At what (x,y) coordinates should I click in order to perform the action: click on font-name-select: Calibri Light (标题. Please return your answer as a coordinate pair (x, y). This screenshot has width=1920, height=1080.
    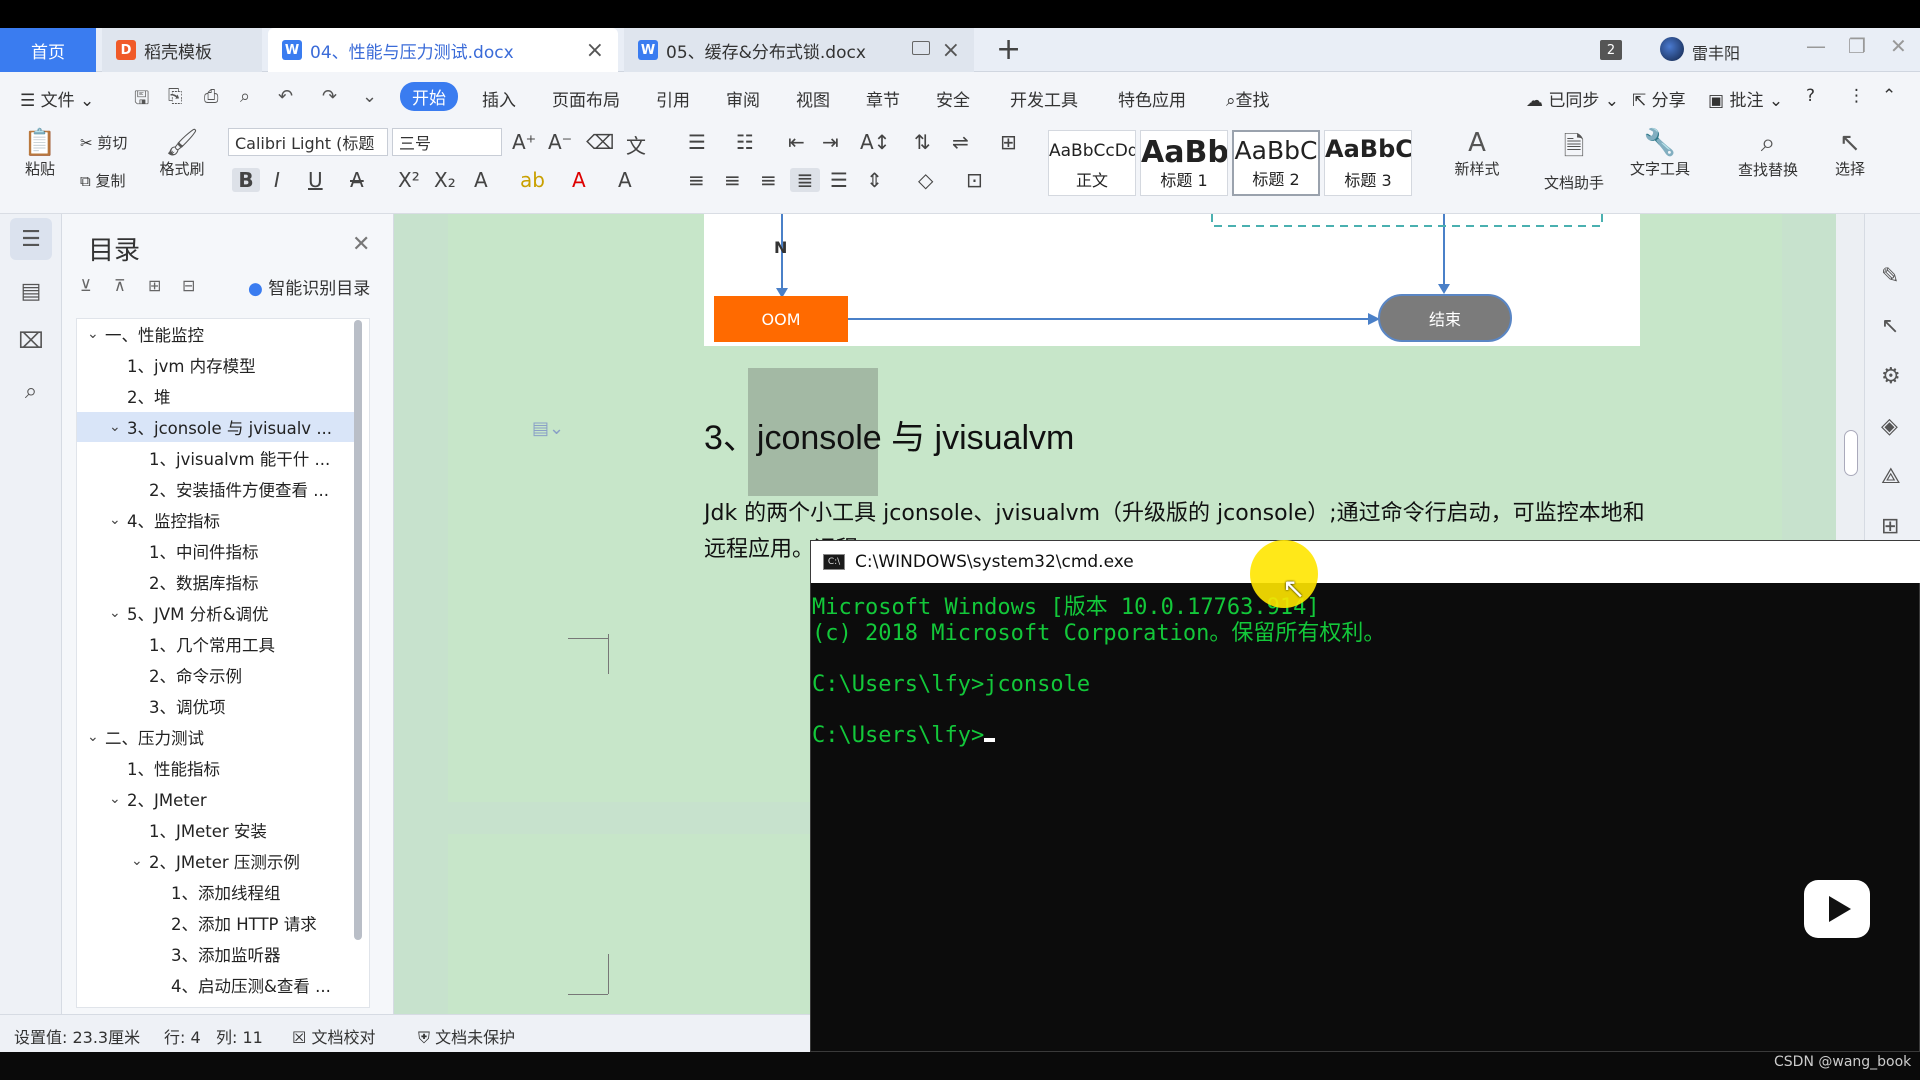
    Looking at the image, I should click on (308, 142).